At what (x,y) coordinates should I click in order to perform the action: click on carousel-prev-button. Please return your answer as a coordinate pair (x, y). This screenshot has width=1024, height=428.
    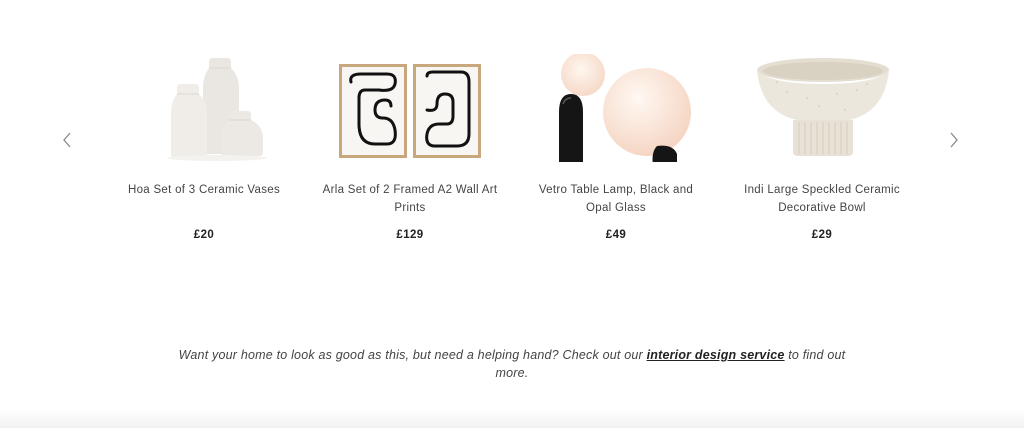
    Looking at the image, I should click on (67, 140).